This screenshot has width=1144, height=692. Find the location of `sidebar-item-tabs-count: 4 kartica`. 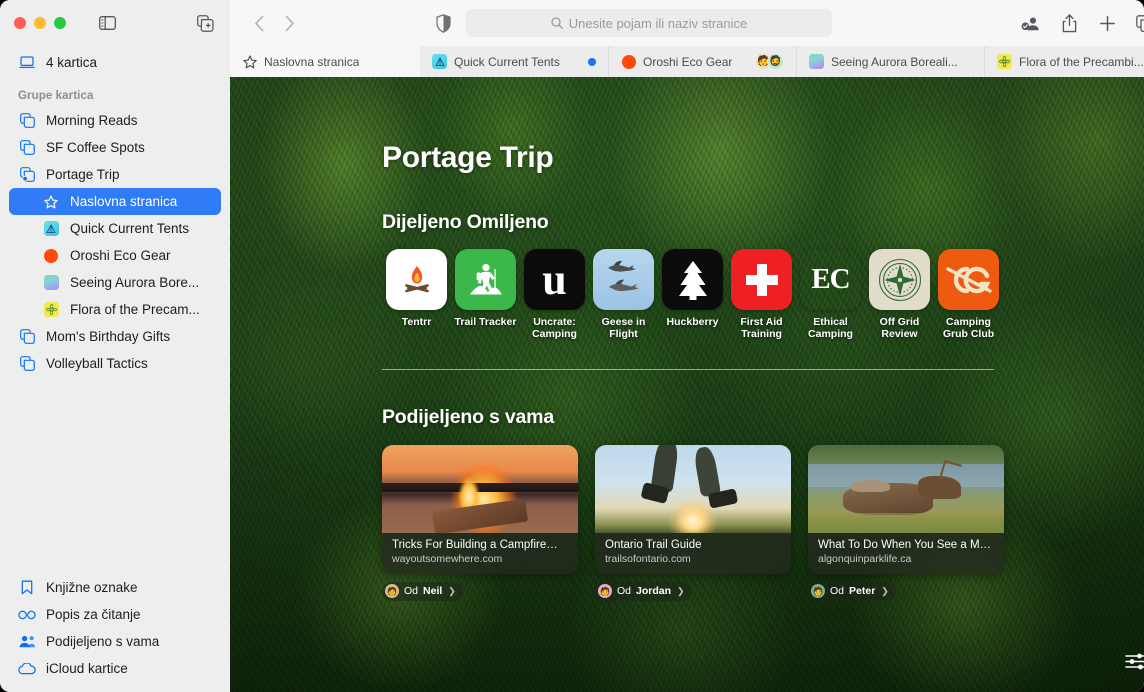

sidebar-item-tabs-count: 4 kartica is located at coordinates (115, 62).